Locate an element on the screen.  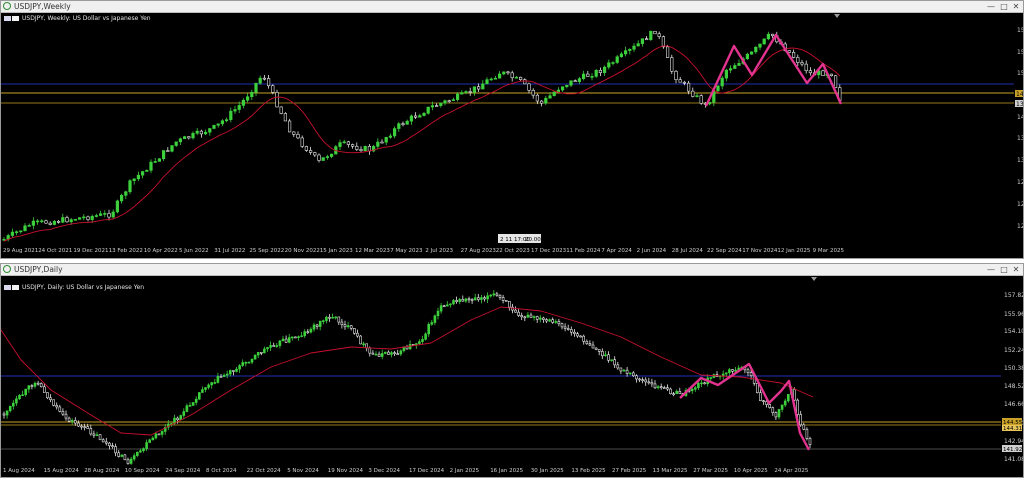
weekly-date-tick: 24 Oct 2021 is located at coordinates (55, 251).